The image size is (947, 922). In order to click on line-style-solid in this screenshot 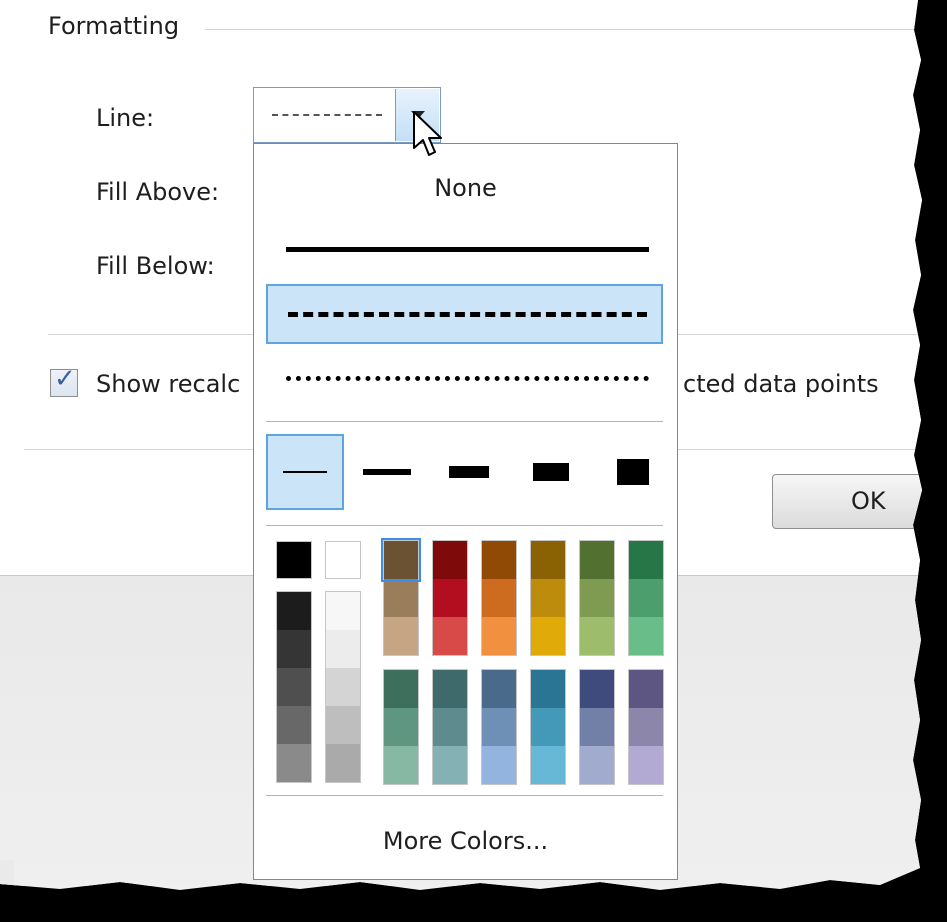, I will do `click(464, 249)`.